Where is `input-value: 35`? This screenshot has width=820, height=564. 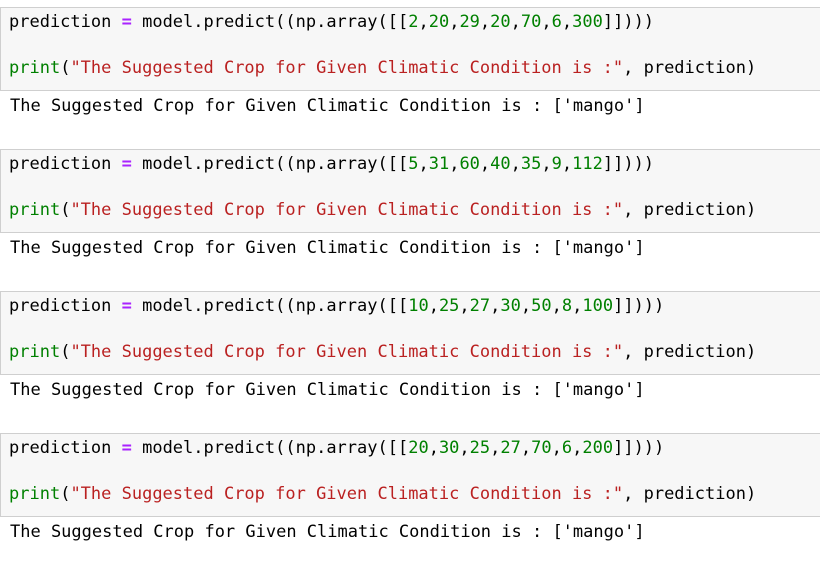
input-value: 35 is located at coordinates (531, 164).